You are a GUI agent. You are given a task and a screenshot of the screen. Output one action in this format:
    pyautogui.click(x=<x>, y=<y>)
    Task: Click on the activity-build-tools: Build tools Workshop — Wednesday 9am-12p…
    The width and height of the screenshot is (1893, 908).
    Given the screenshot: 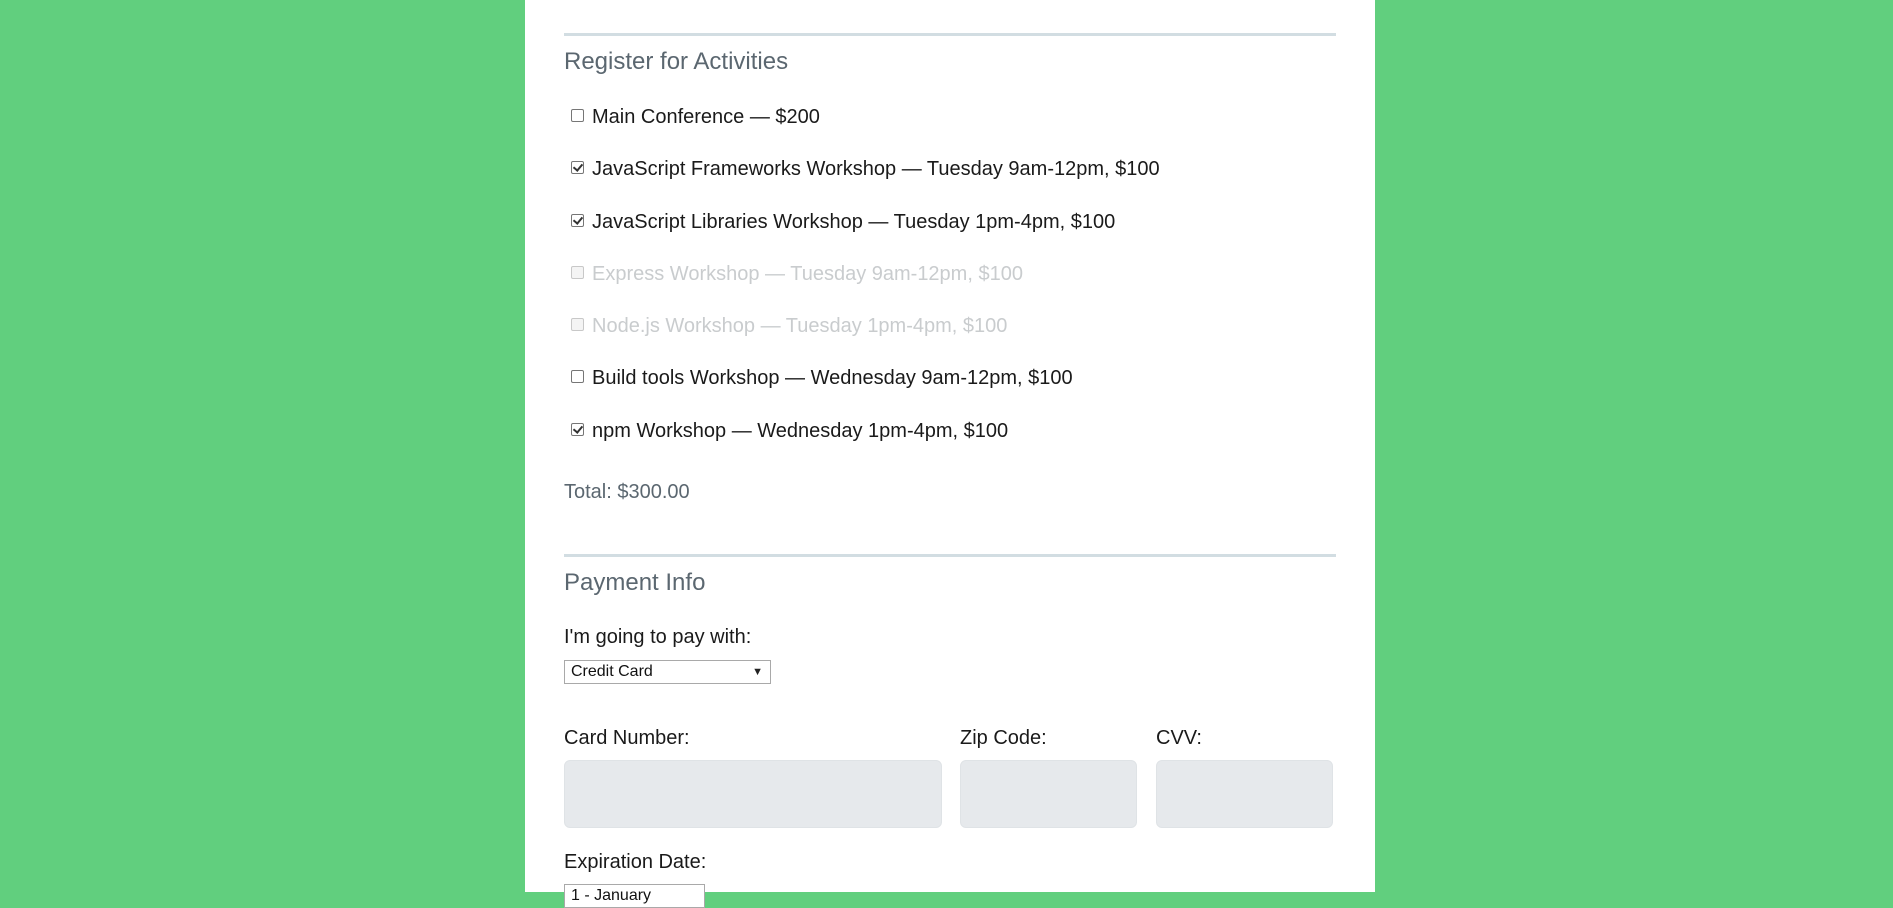 What is the action you would take?
    pyautogui.click(x=818, y=378)
    